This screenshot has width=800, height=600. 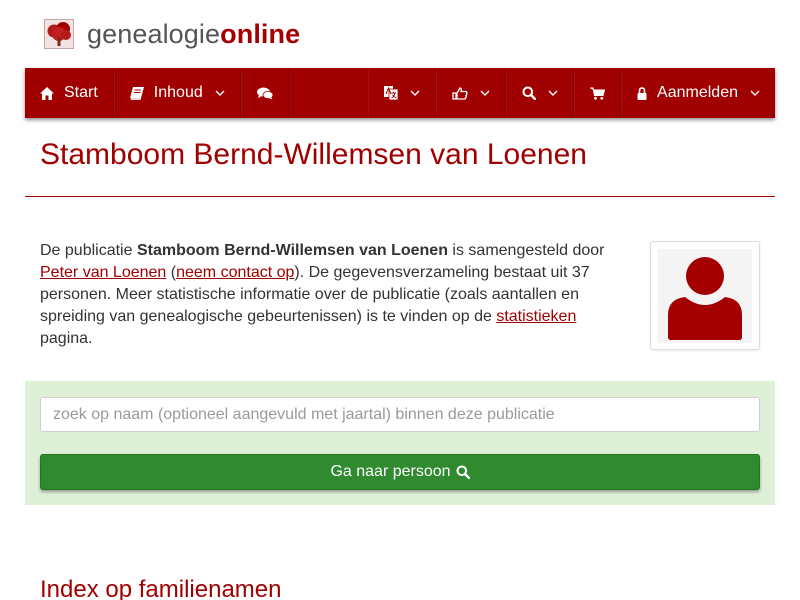 I want to click on person-search-input, so click(x=400, y=414).